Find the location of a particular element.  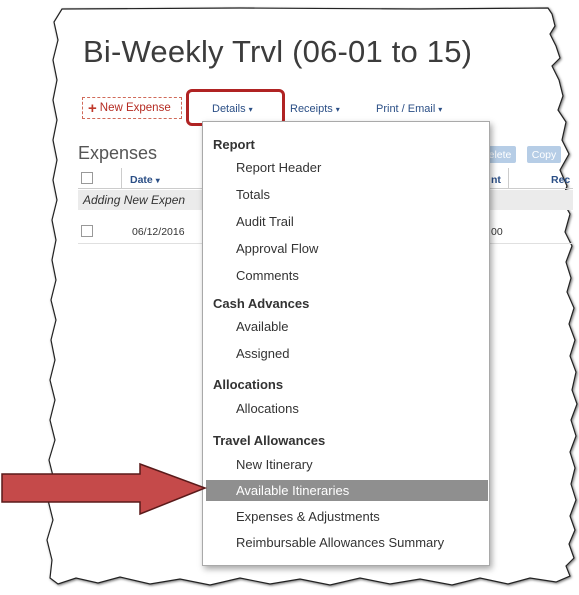

menu-item-totals: Totals is located at coordinates (253, 194).